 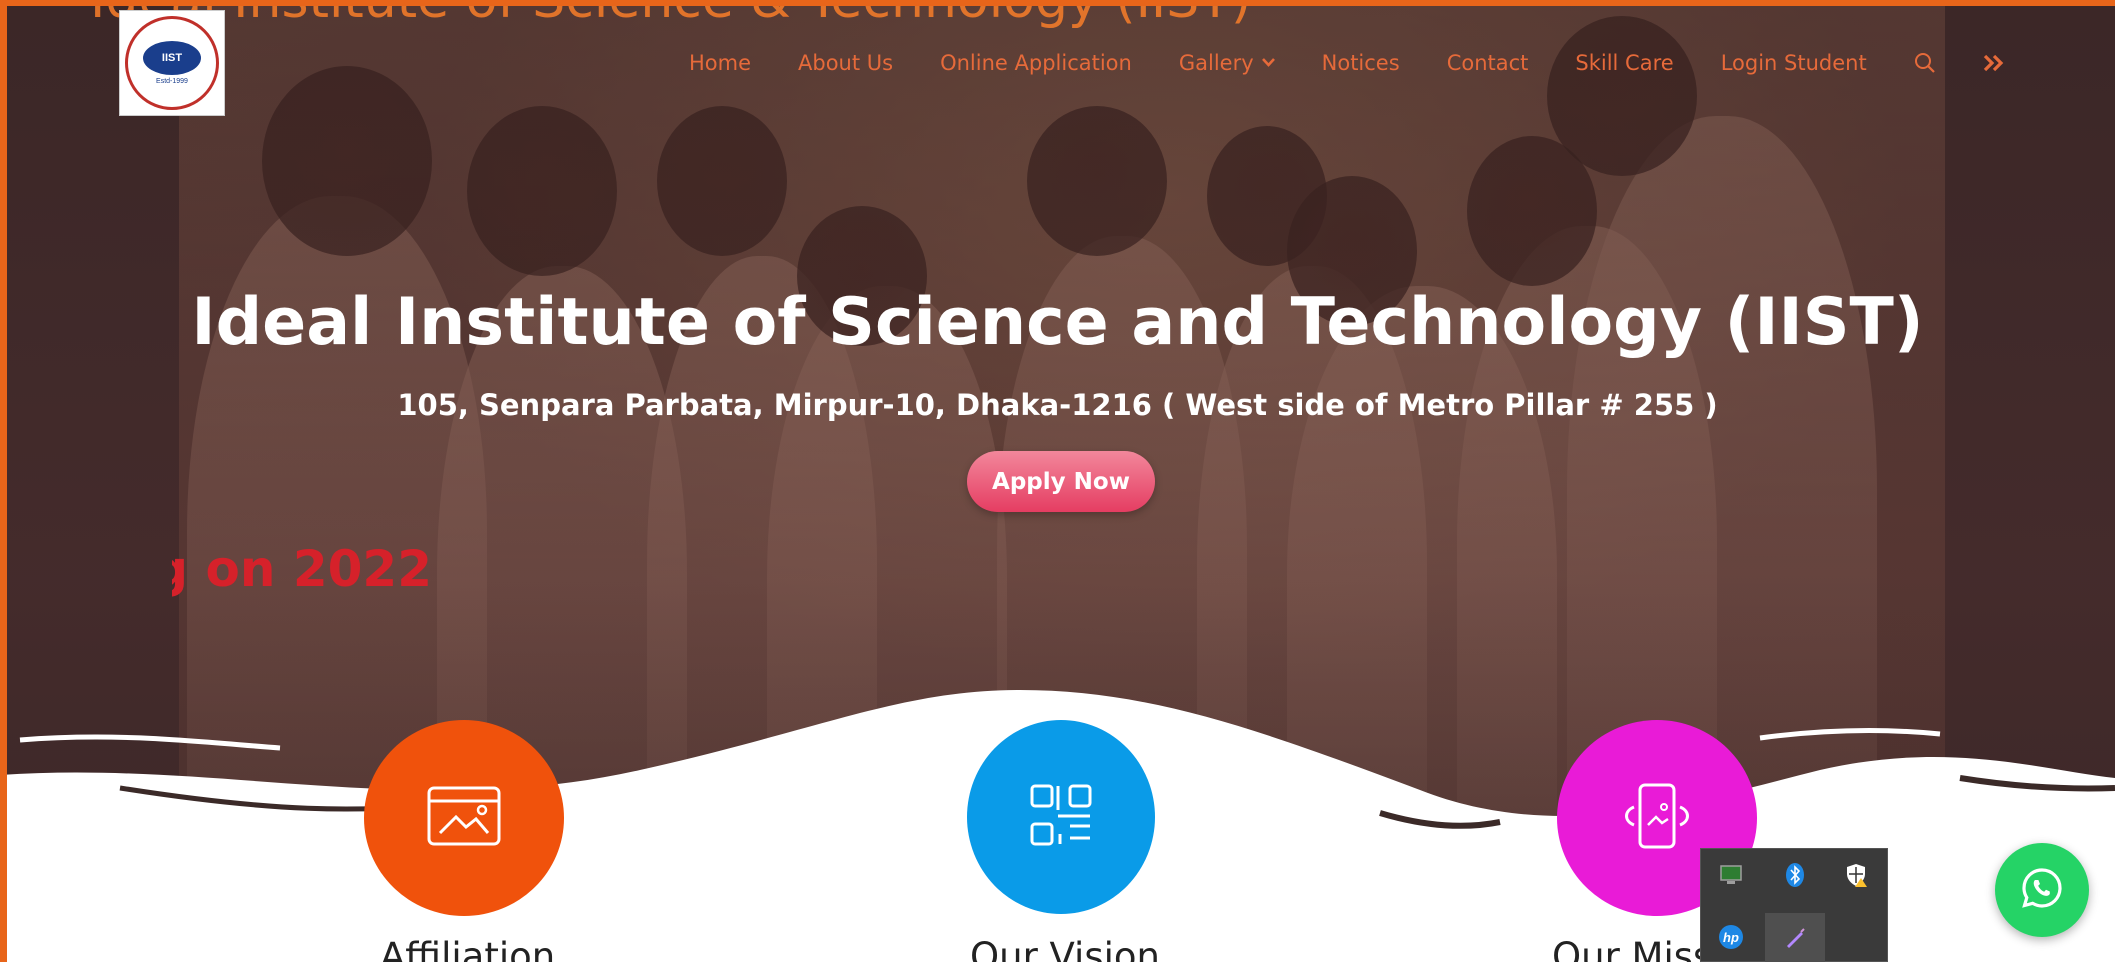 What do you see at coordinates (1268, 63) in the screenshot?
I see `chevron-down-icon` at bounding box center [1268, 63].